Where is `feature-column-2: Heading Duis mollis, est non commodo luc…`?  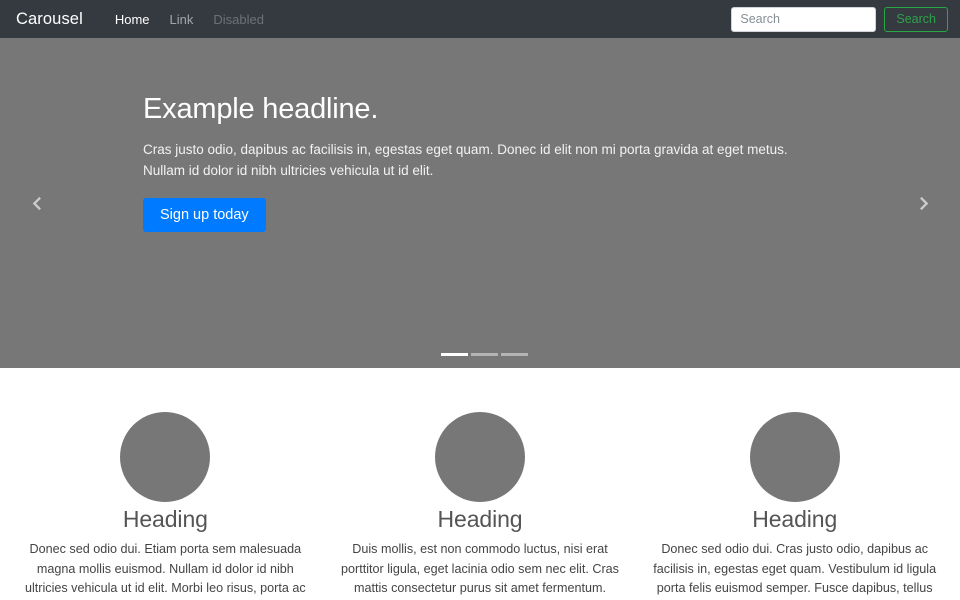
feature-column-2: Heading Duis mollis, est non commodo luc… is located at coordinates (480, 506).